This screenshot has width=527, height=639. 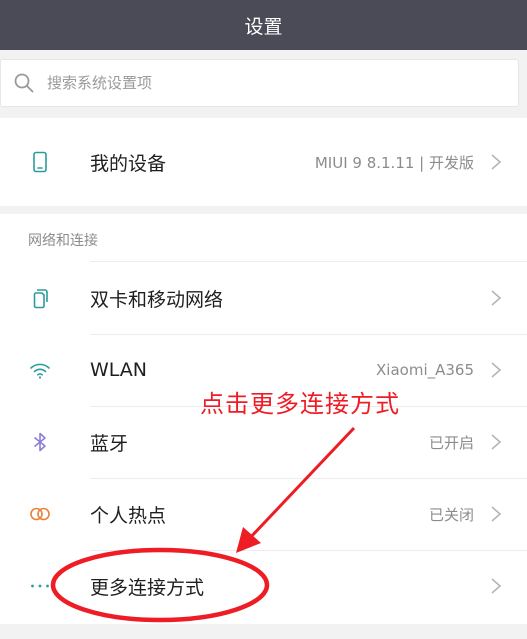 I want to click on my-device-row: 我的设备 MIUI 9 8.1.11 | 开发版, so click(x=263, y=162).